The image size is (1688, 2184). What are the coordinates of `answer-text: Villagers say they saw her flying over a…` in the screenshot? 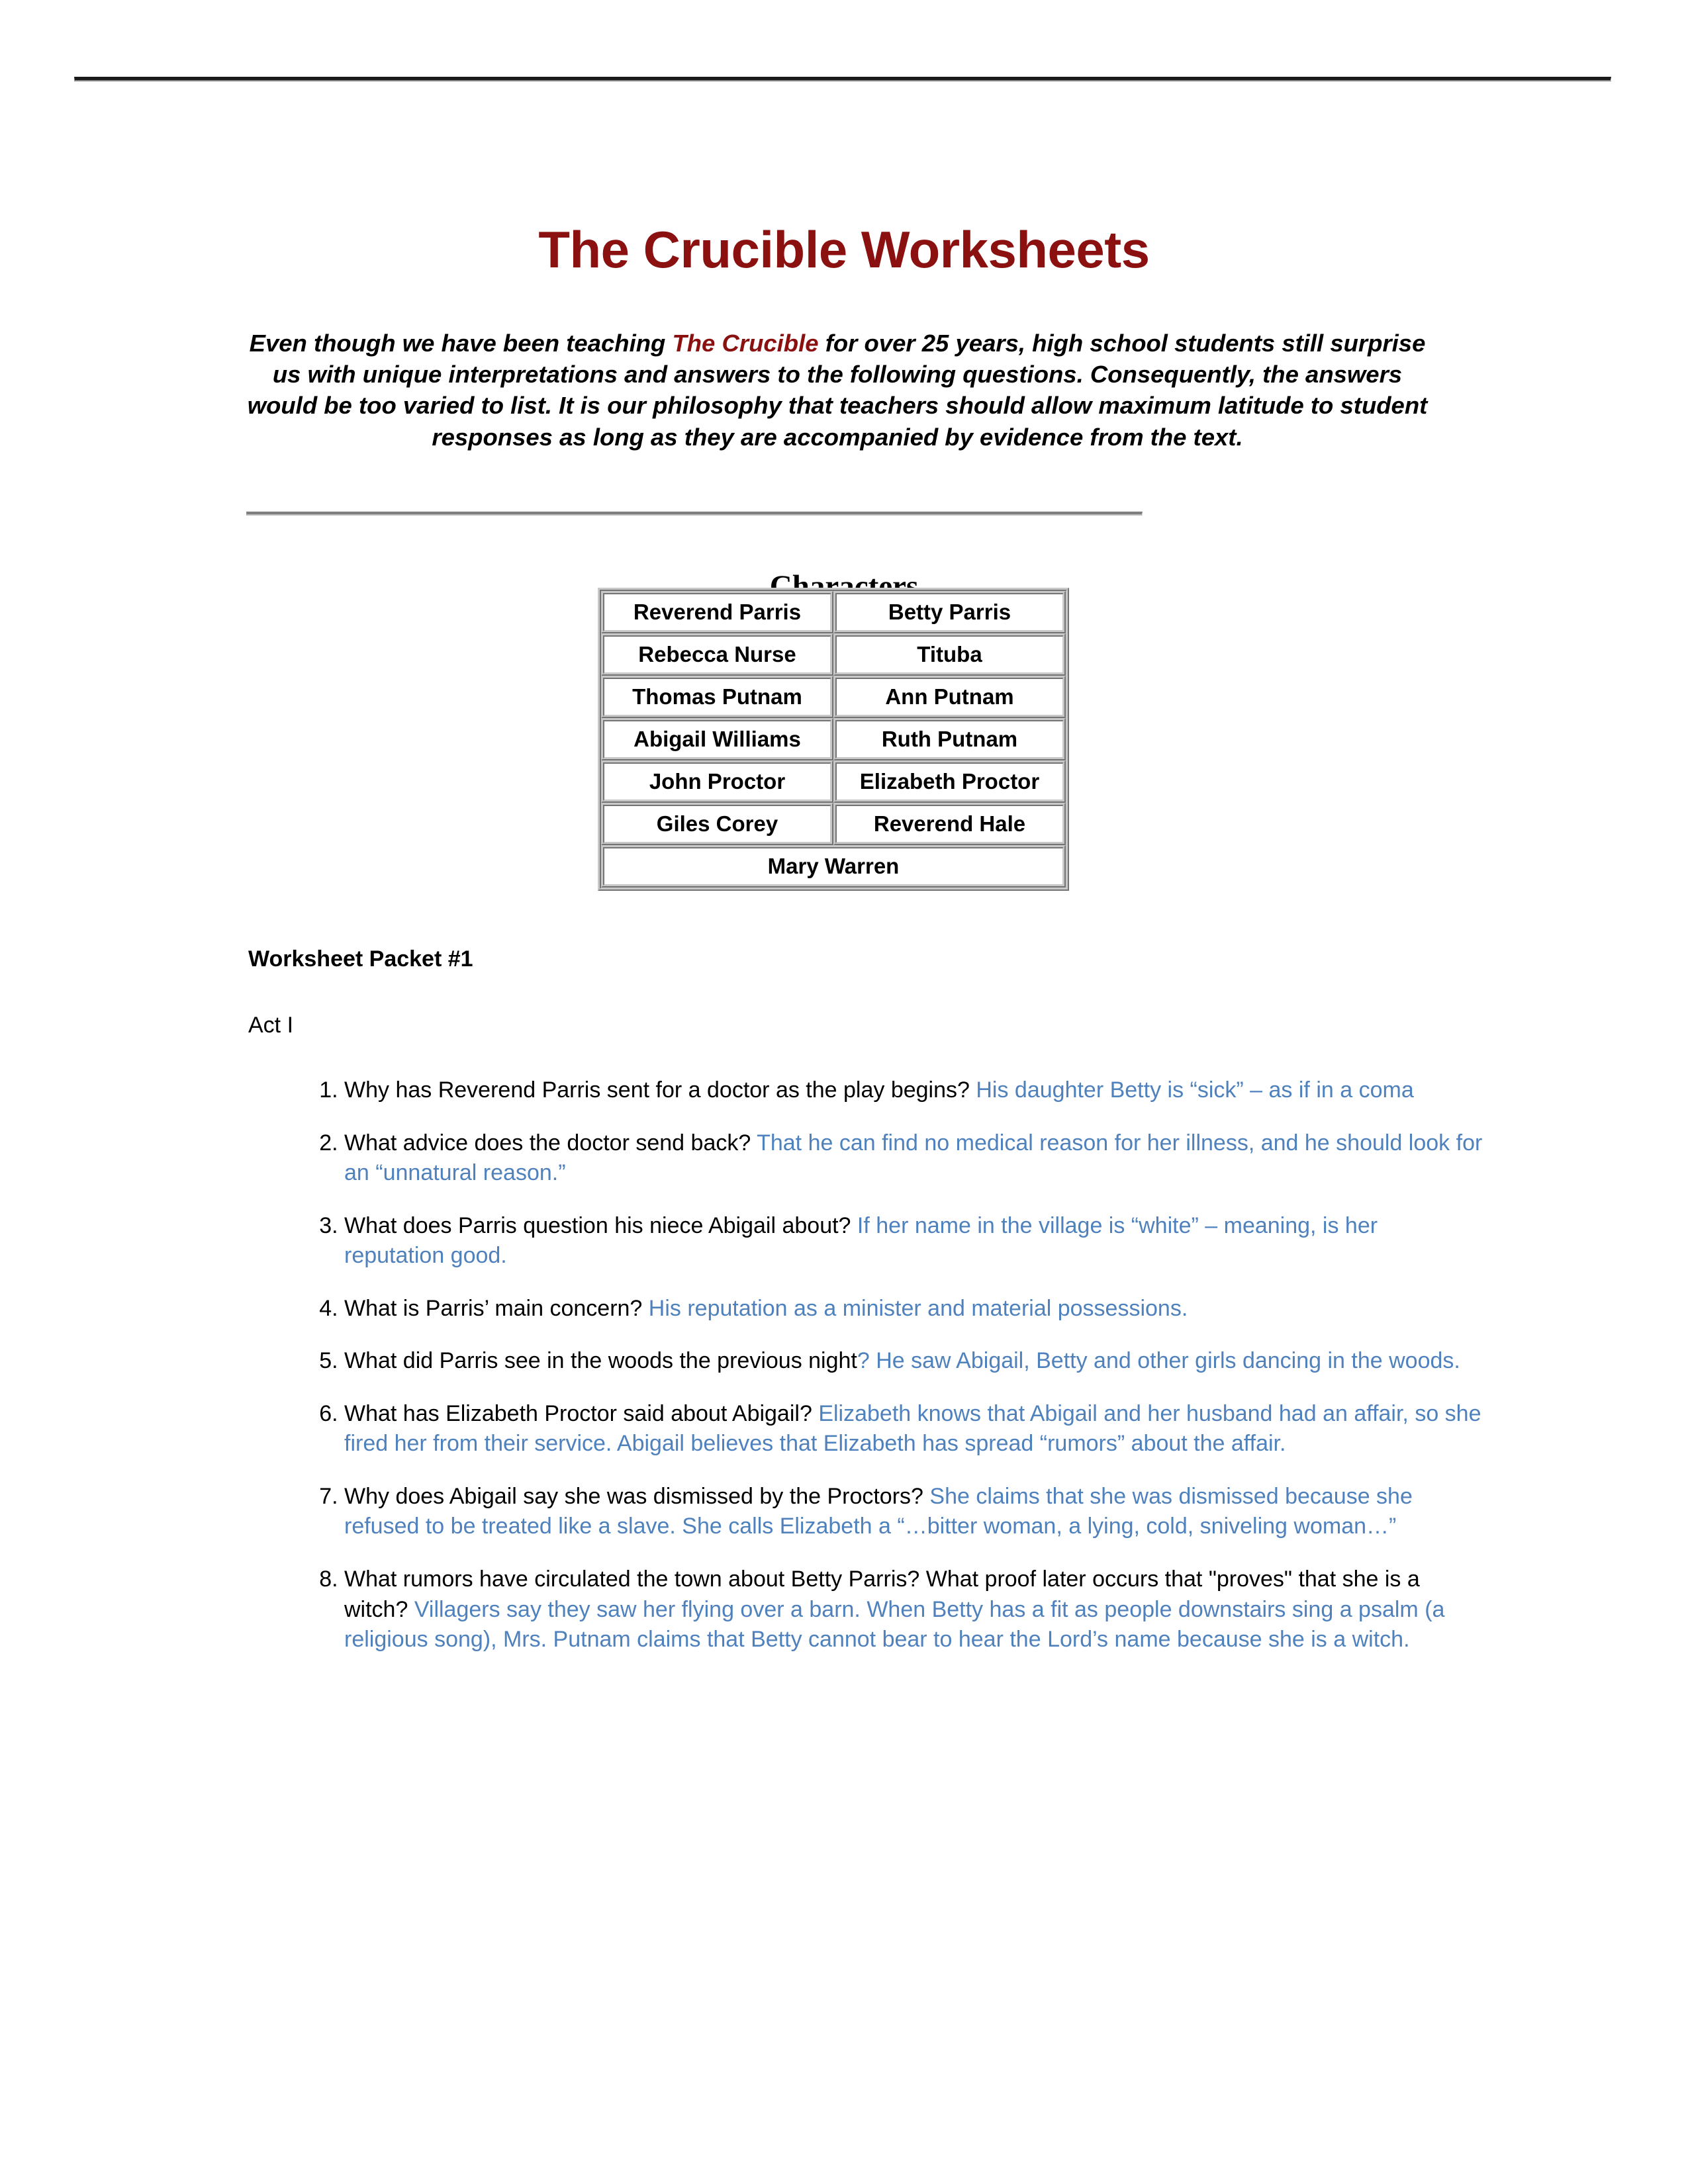 It's located at (894, 1624).